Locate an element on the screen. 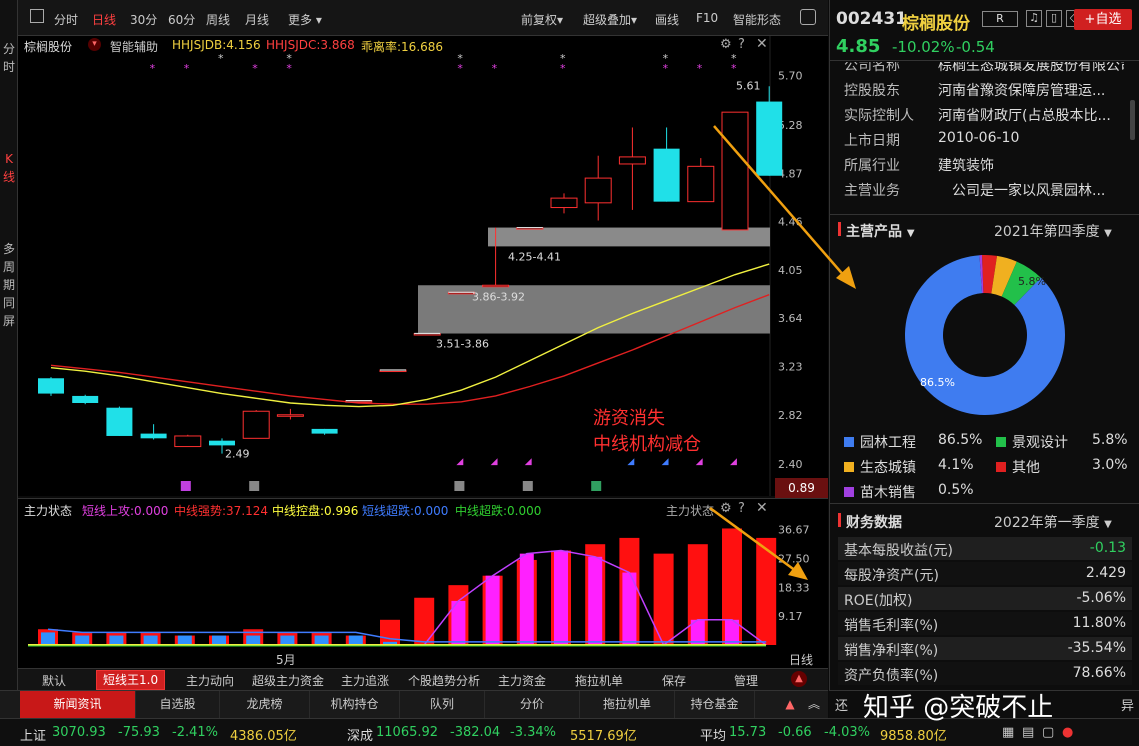 This screenshot has height=746, width=1139. r-badge: R is located at coordinates (1000, 19).